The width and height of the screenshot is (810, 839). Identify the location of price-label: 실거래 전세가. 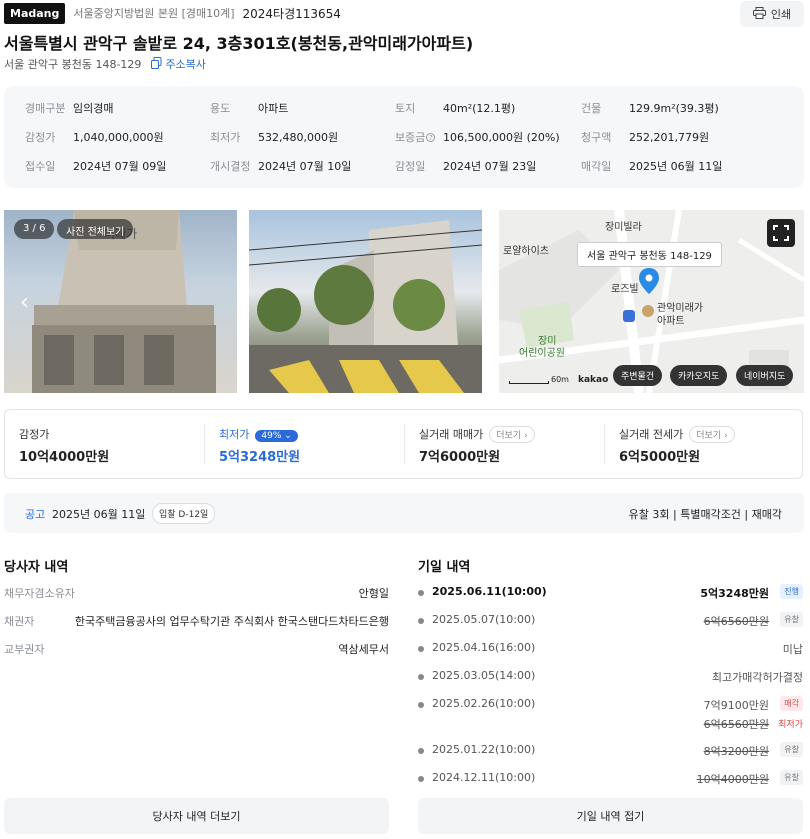
(651, 434).